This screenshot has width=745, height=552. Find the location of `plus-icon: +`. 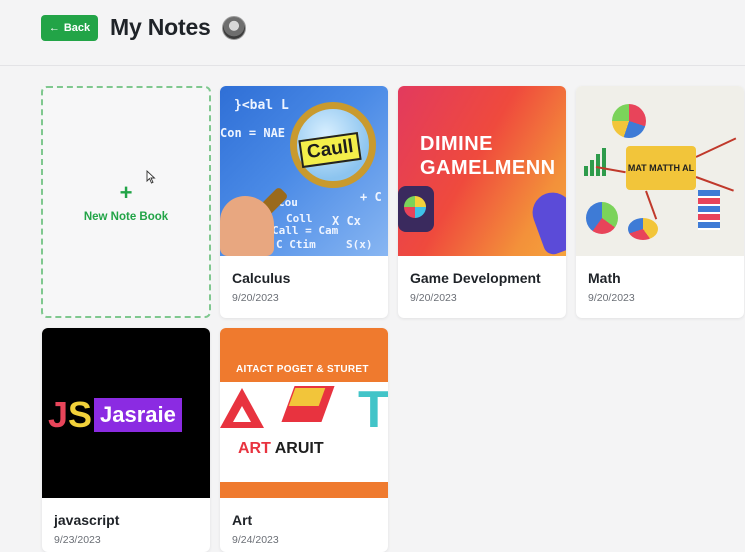

plus-icon: + is located at coordinates (126, 192).